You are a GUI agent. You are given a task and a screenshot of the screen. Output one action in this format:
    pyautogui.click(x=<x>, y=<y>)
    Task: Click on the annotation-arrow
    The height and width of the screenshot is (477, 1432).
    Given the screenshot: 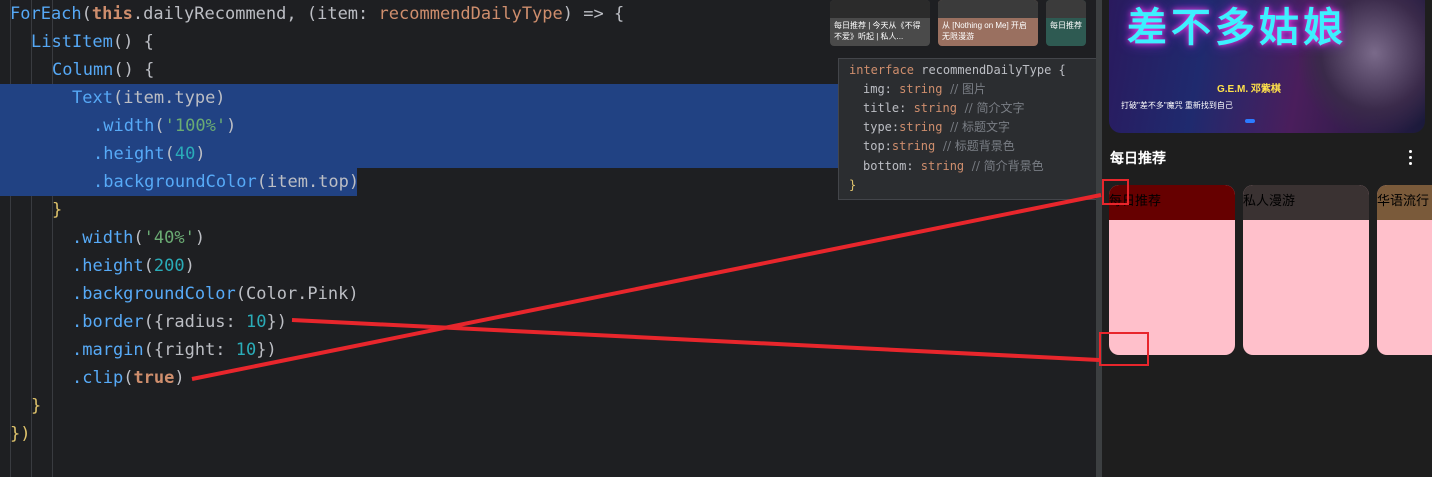 What is the action you would take?
    pyautogui.click(x=695, y=340)
    